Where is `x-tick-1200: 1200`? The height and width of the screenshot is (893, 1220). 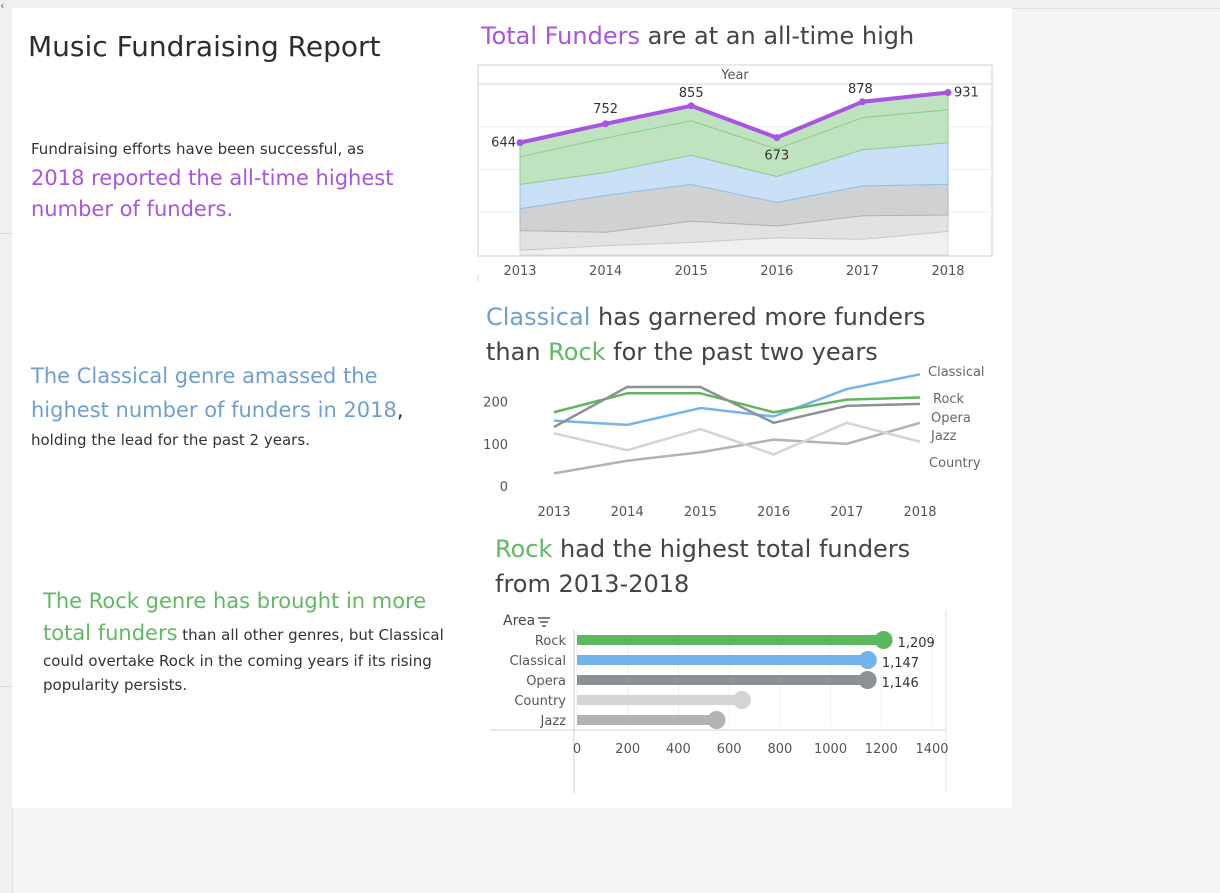
x-tick-1200: 1200 is located at coordinates (881, 749).